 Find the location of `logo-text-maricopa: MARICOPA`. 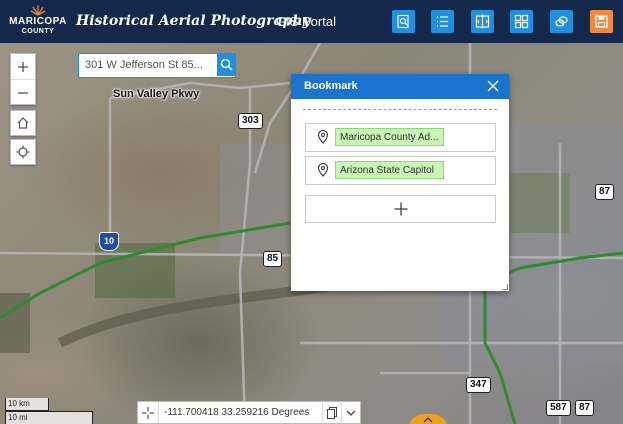

logo-text-maricopa: MARICOPA is located at coordinates (38, 21).